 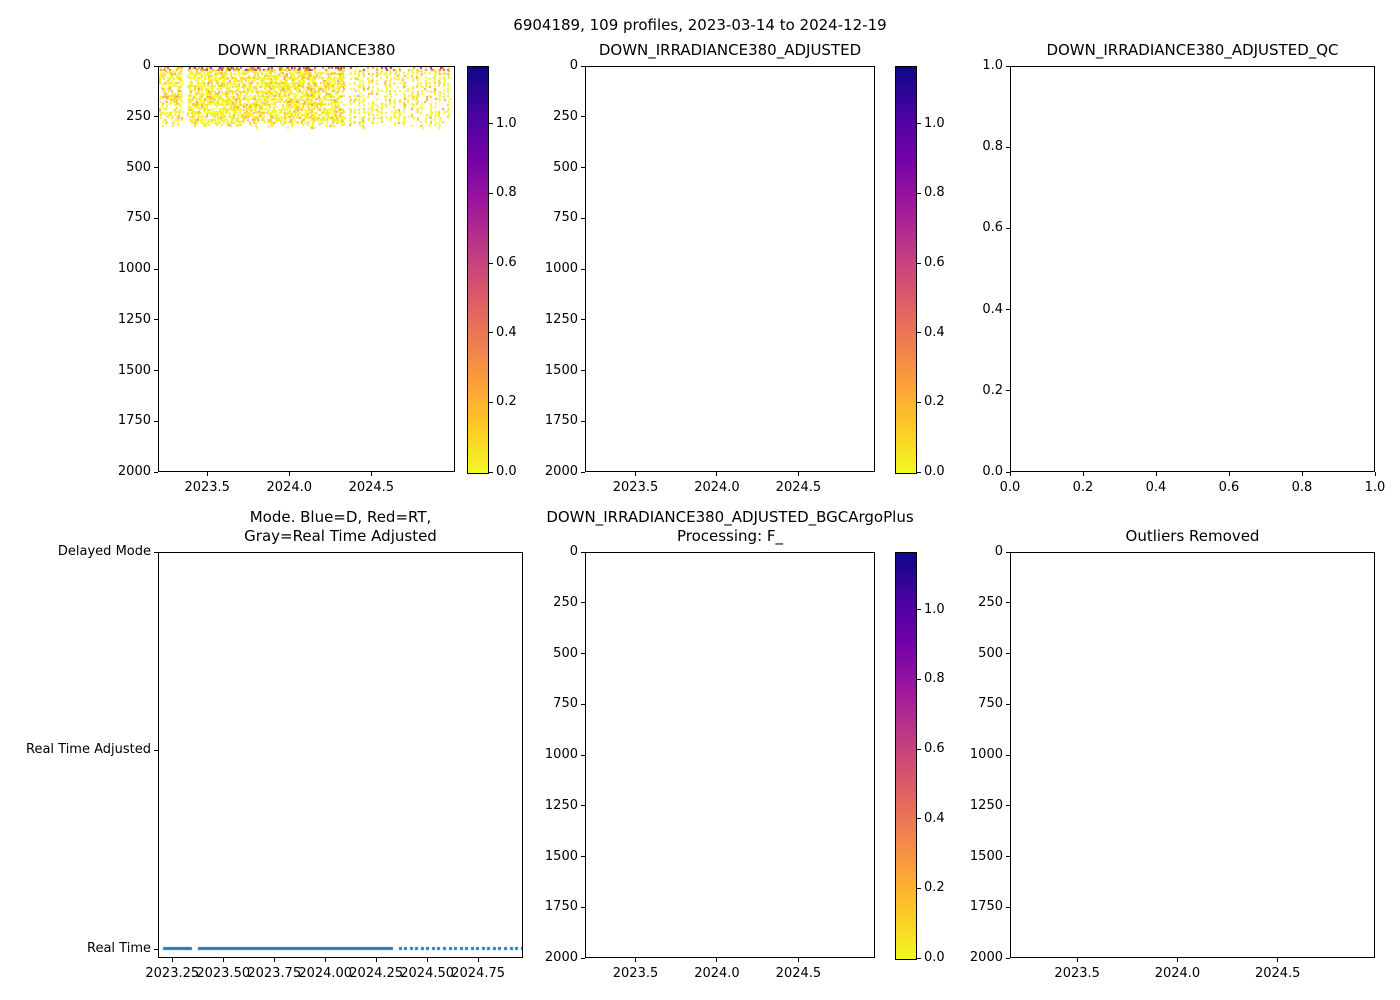 What do you see at coordinates (506, 402) in the screenshot?
I see `colorbar-tick-label: 0.2` at bounding box center [506, 402].